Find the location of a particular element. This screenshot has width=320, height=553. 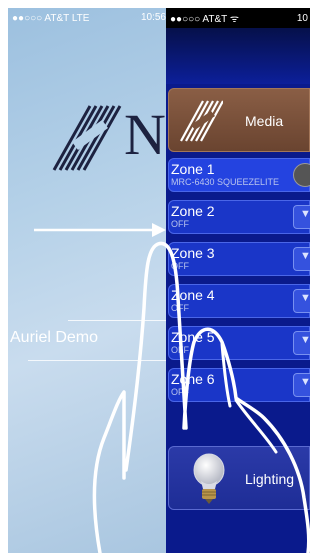

lighting-label: Lighting is located at coordinates (270, 479).